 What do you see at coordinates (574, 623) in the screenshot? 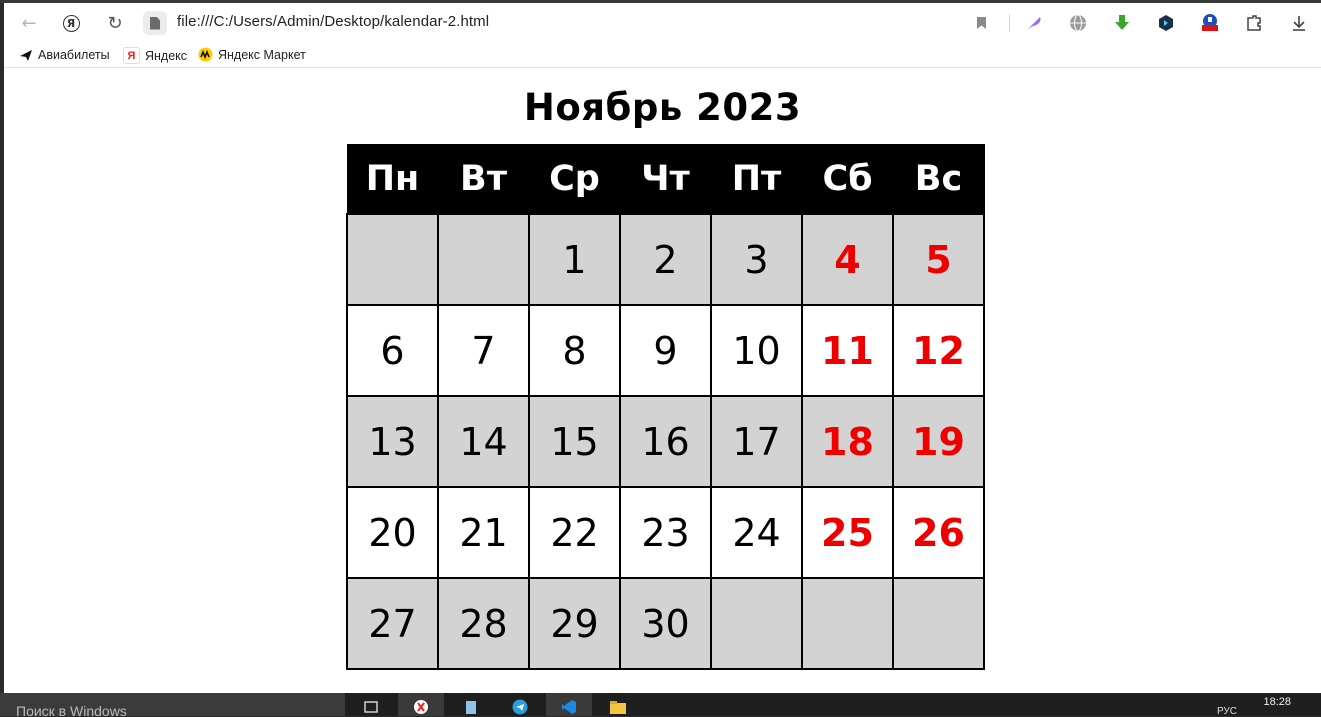
I see `day-cell: 29` at bounding box center [574, 623].